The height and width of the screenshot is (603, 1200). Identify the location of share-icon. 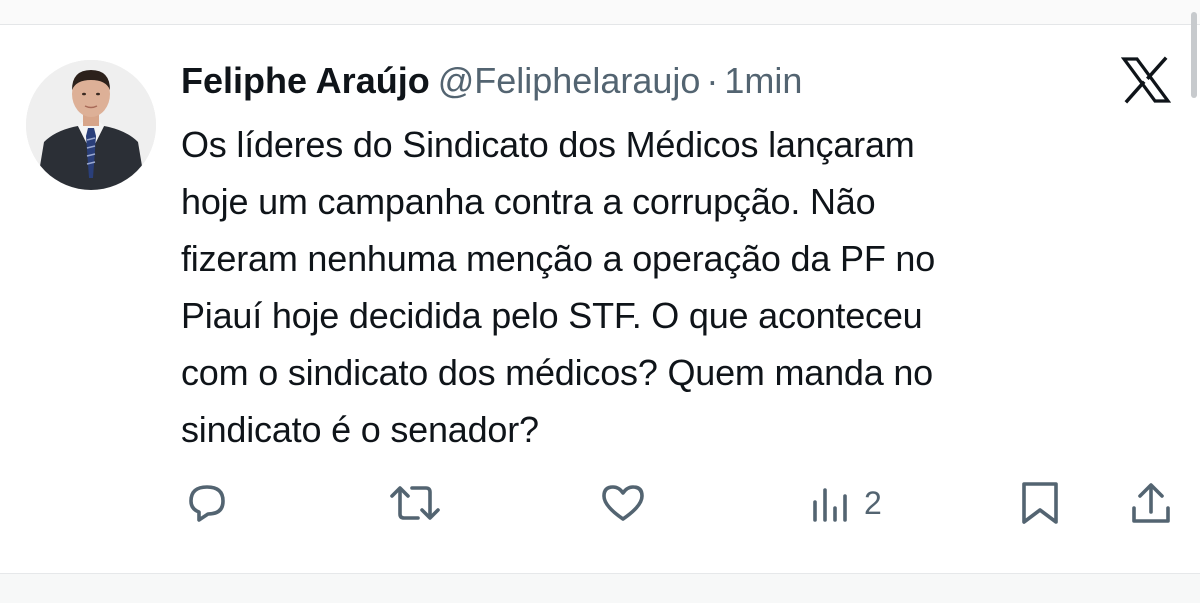
(1151, 503).